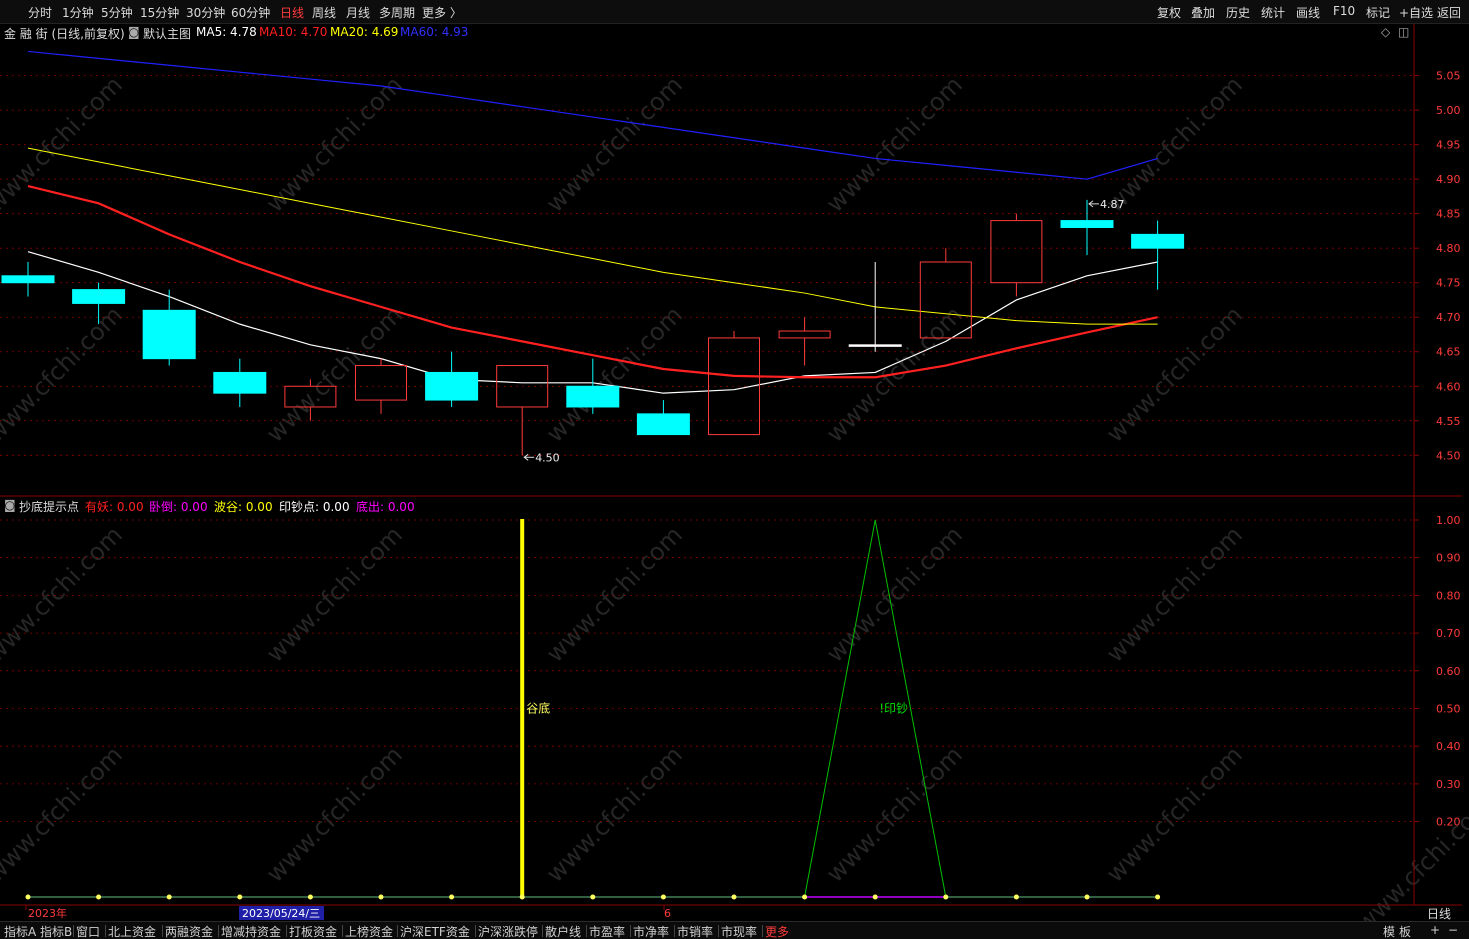  Describe the element at coordinates (1448, 214) in the screenshot. I see `y-tick-label: 4.85` at that location.